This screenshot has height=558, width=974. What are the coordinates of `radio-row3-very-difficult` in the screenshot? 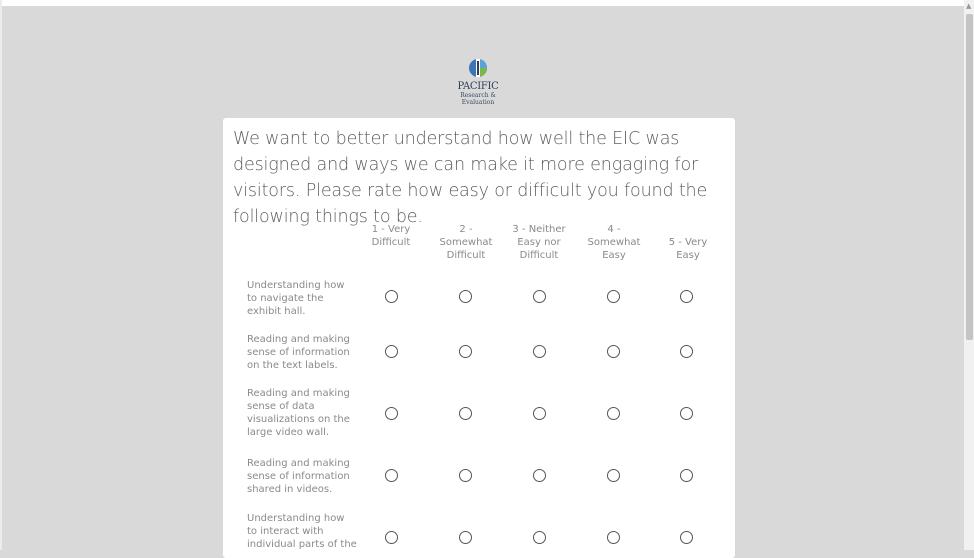 It's located at (391, 413).